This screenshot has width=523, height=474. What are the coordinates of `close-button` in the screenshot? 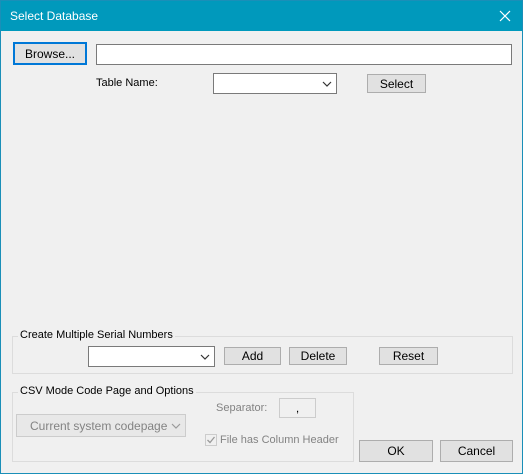 It's located at (505, 16).